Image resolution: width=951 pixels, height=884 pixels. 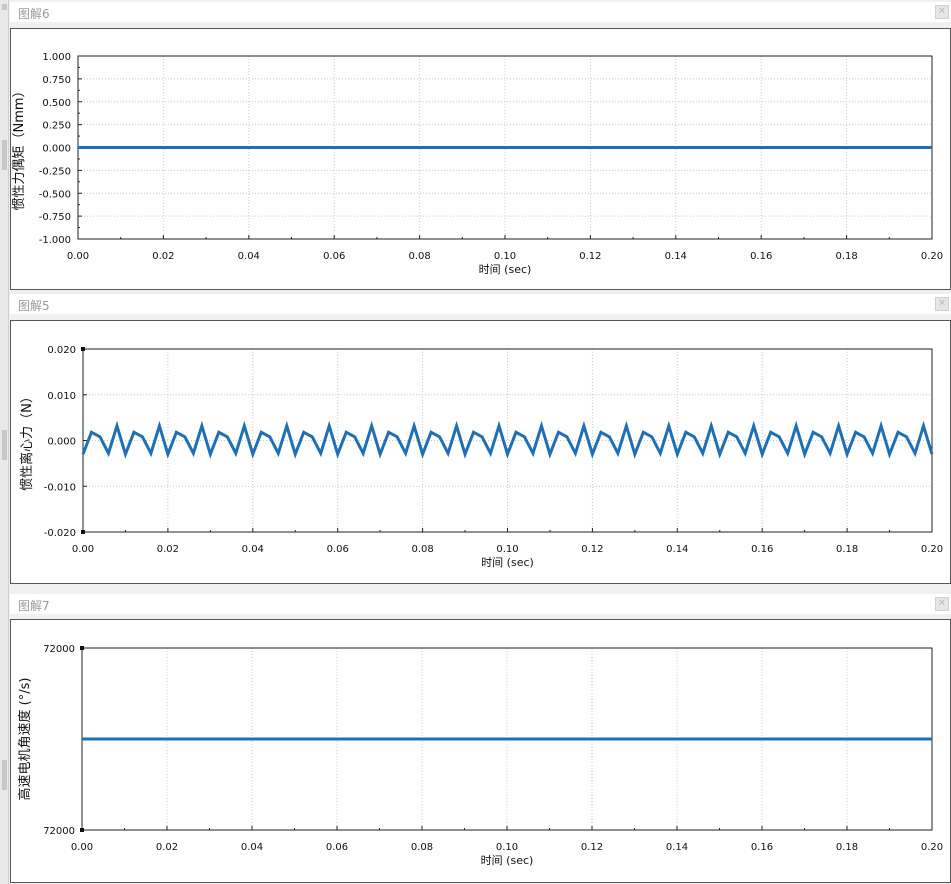 What do you see at coordinates (55, 240) in the screenshot?
I see `y-tick-label: -1.000` at bounding box center [55, 240].